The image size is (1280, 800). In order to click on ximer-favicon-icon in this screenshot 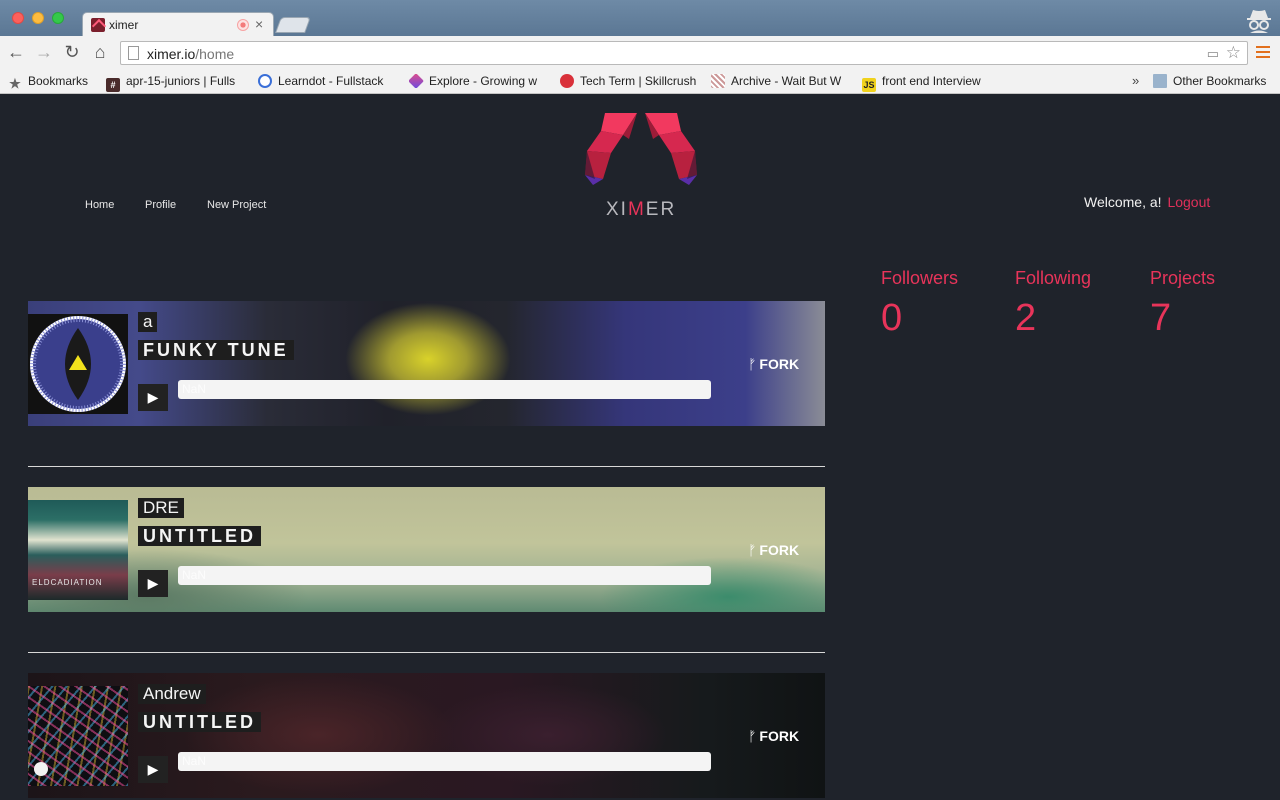, I will do `click(98, 25)`.